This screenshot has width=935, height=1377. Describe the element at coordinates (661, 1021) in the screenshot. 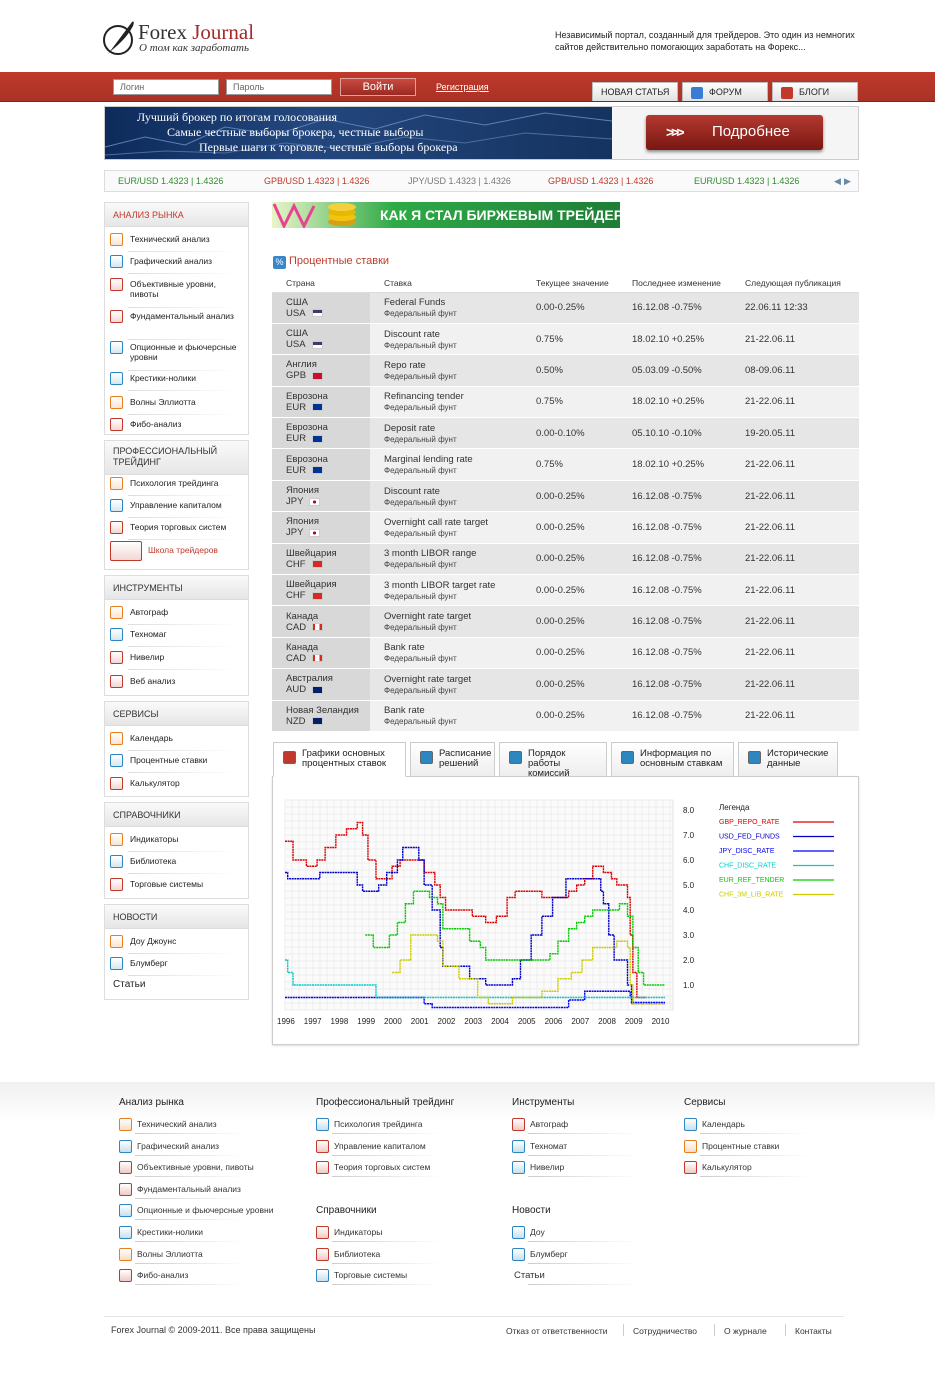

I see `x-tick-label: 2010` at that location.